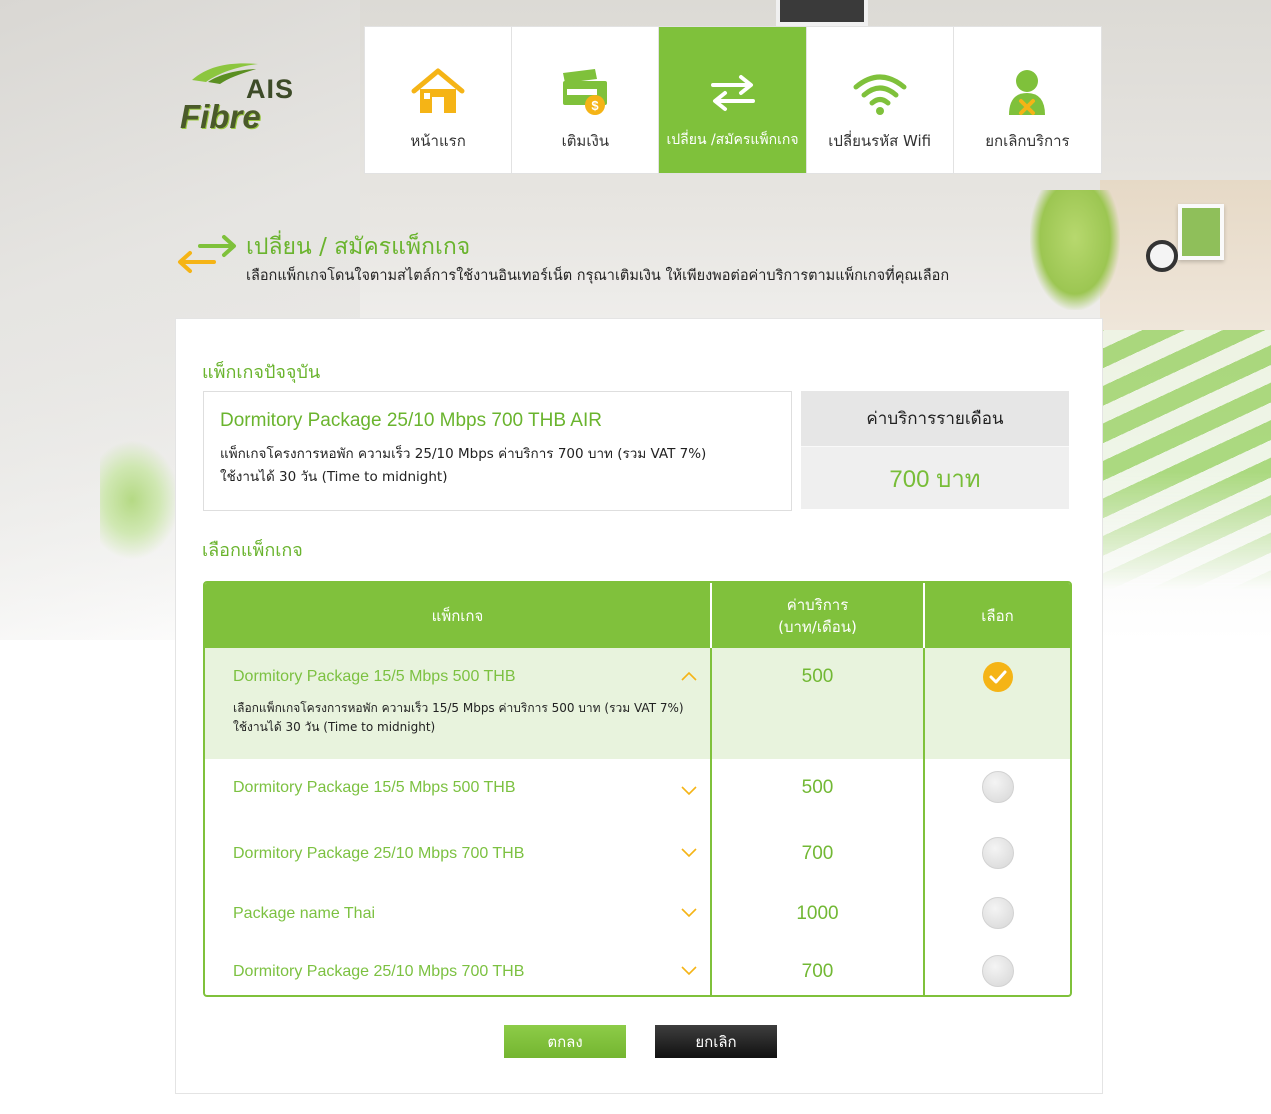 Image resolution: width=1271 pixels, height=1114 pixels. What do you see at coordinates (358, 247) in the screenshot?
I see `page-title: เปลี่ยน / สมัครแพ็กเกจ` at bounding box center [358, 247].